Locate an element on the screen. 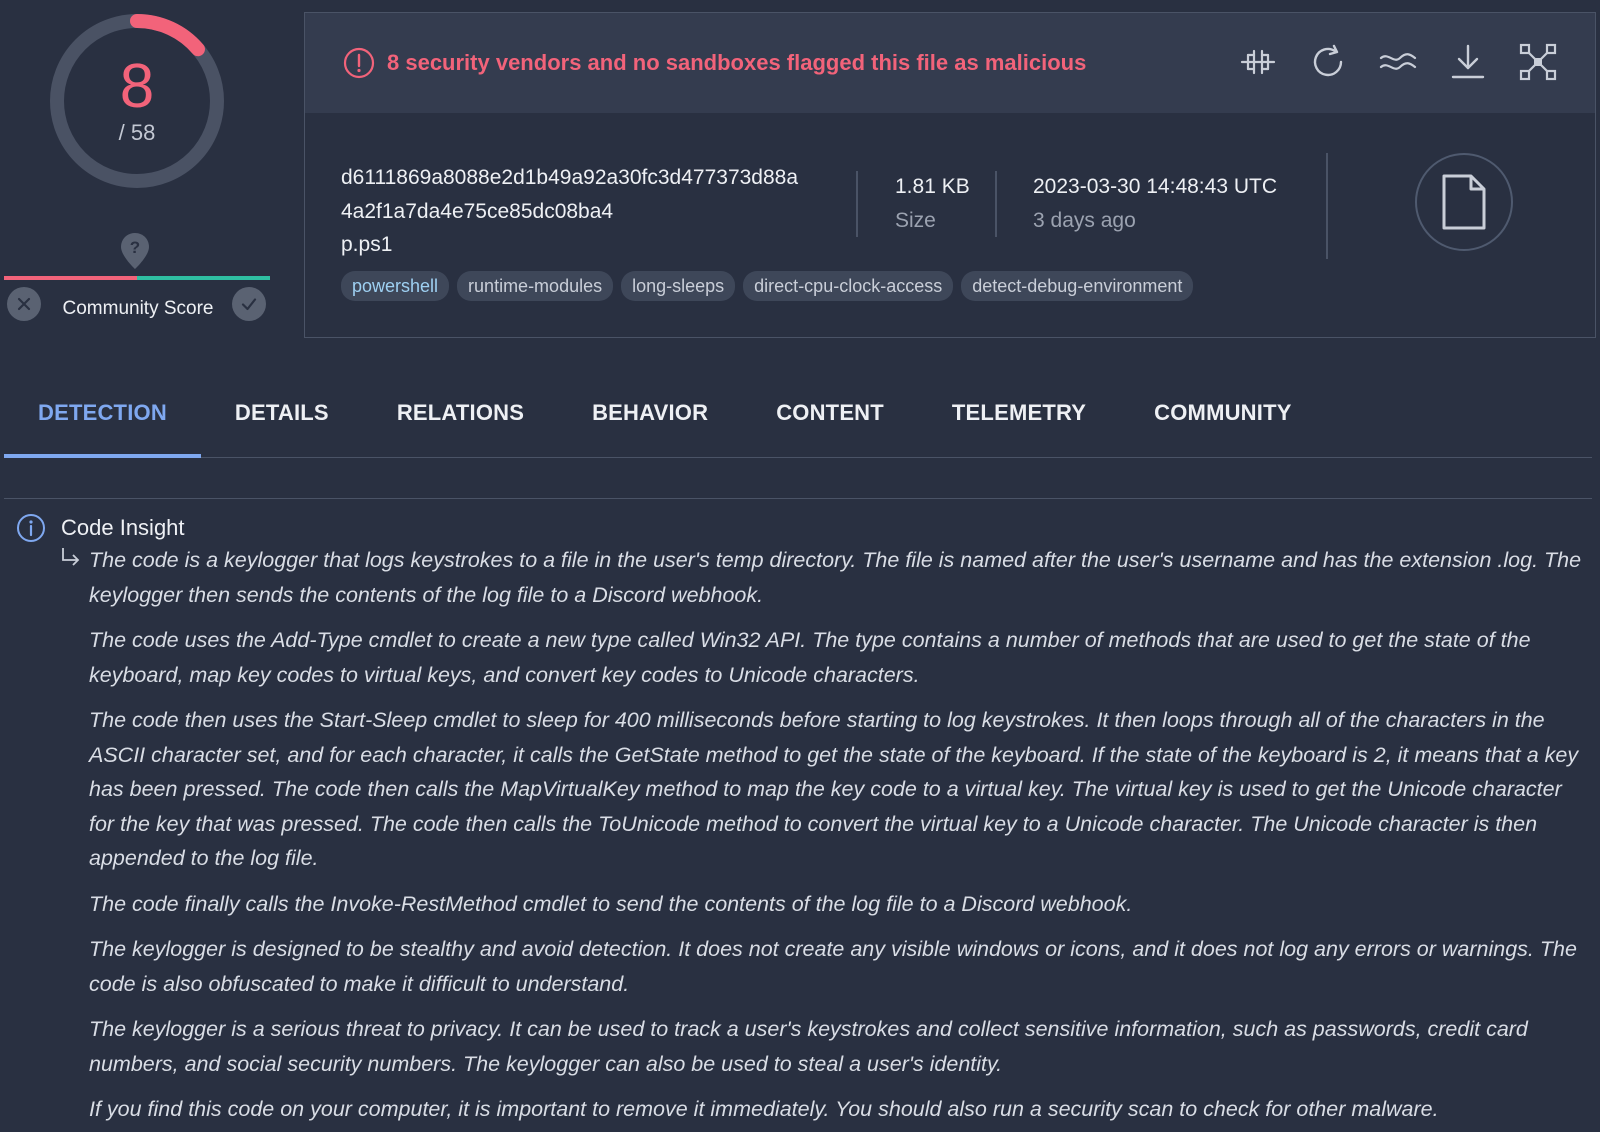  tab-behavior: BEHAVIOR is located at coordinates (650, 419).